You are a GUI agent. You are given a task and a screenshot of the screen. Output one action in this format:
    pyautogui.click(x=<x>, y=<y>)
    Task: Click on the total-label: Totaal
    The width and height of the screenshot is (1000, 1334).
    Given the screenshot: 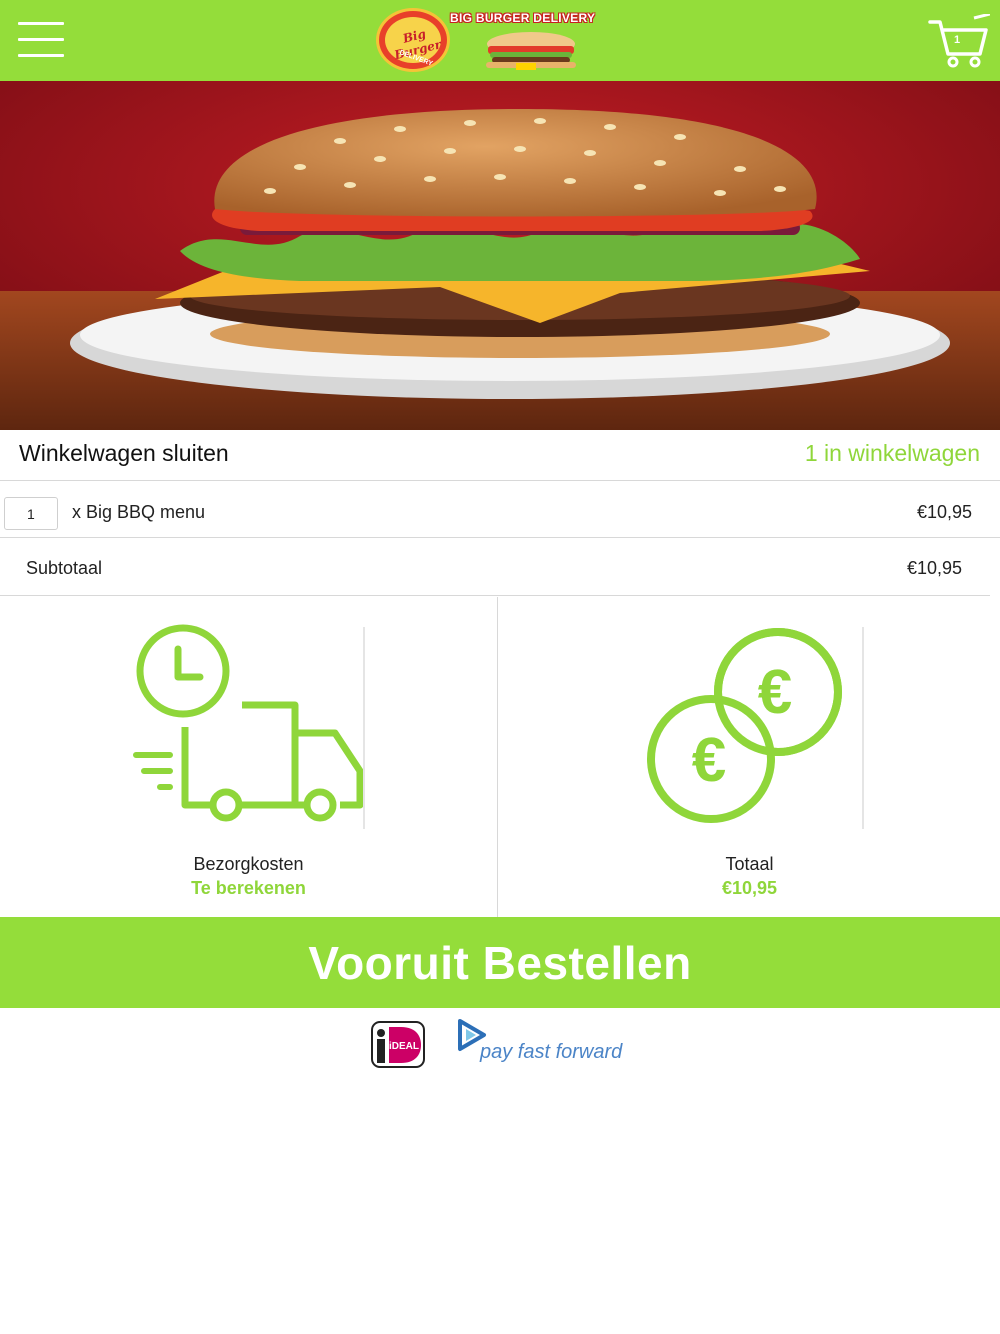 What is the action you would take?
    pyautogui.click(x=749, y=864)
    